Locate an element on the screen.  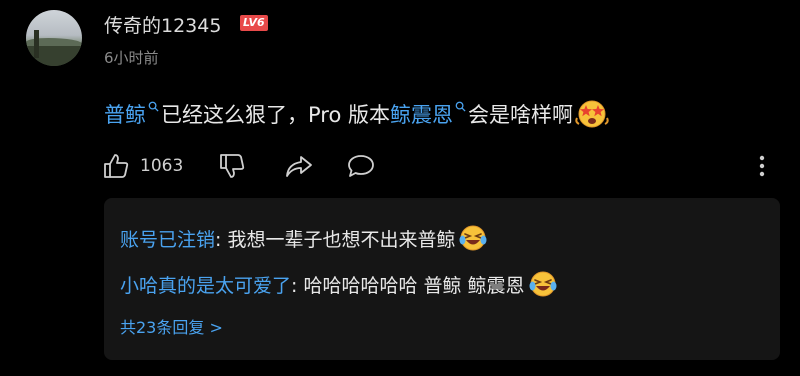
level-badge: LV6 is located at coordinates (254, 23).